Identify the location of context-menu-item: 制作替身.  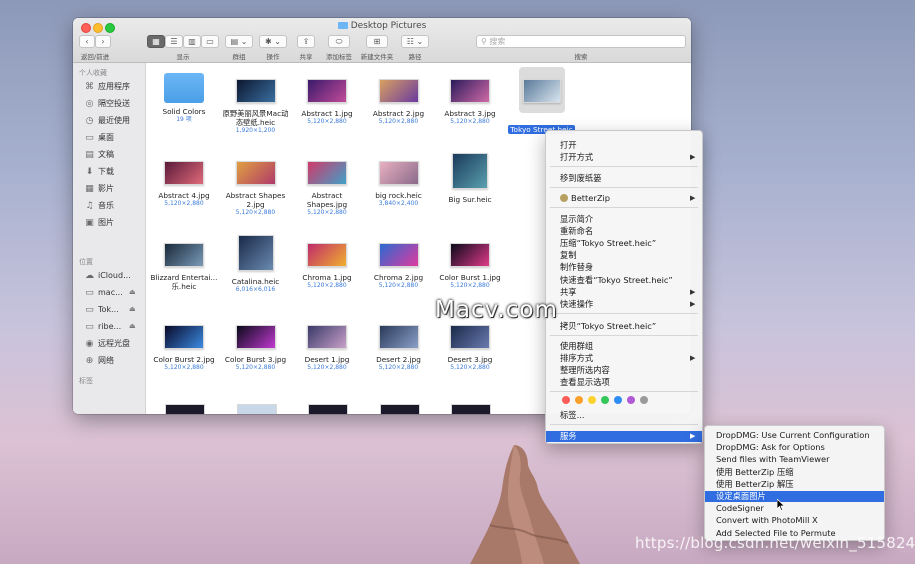
(624, 267).